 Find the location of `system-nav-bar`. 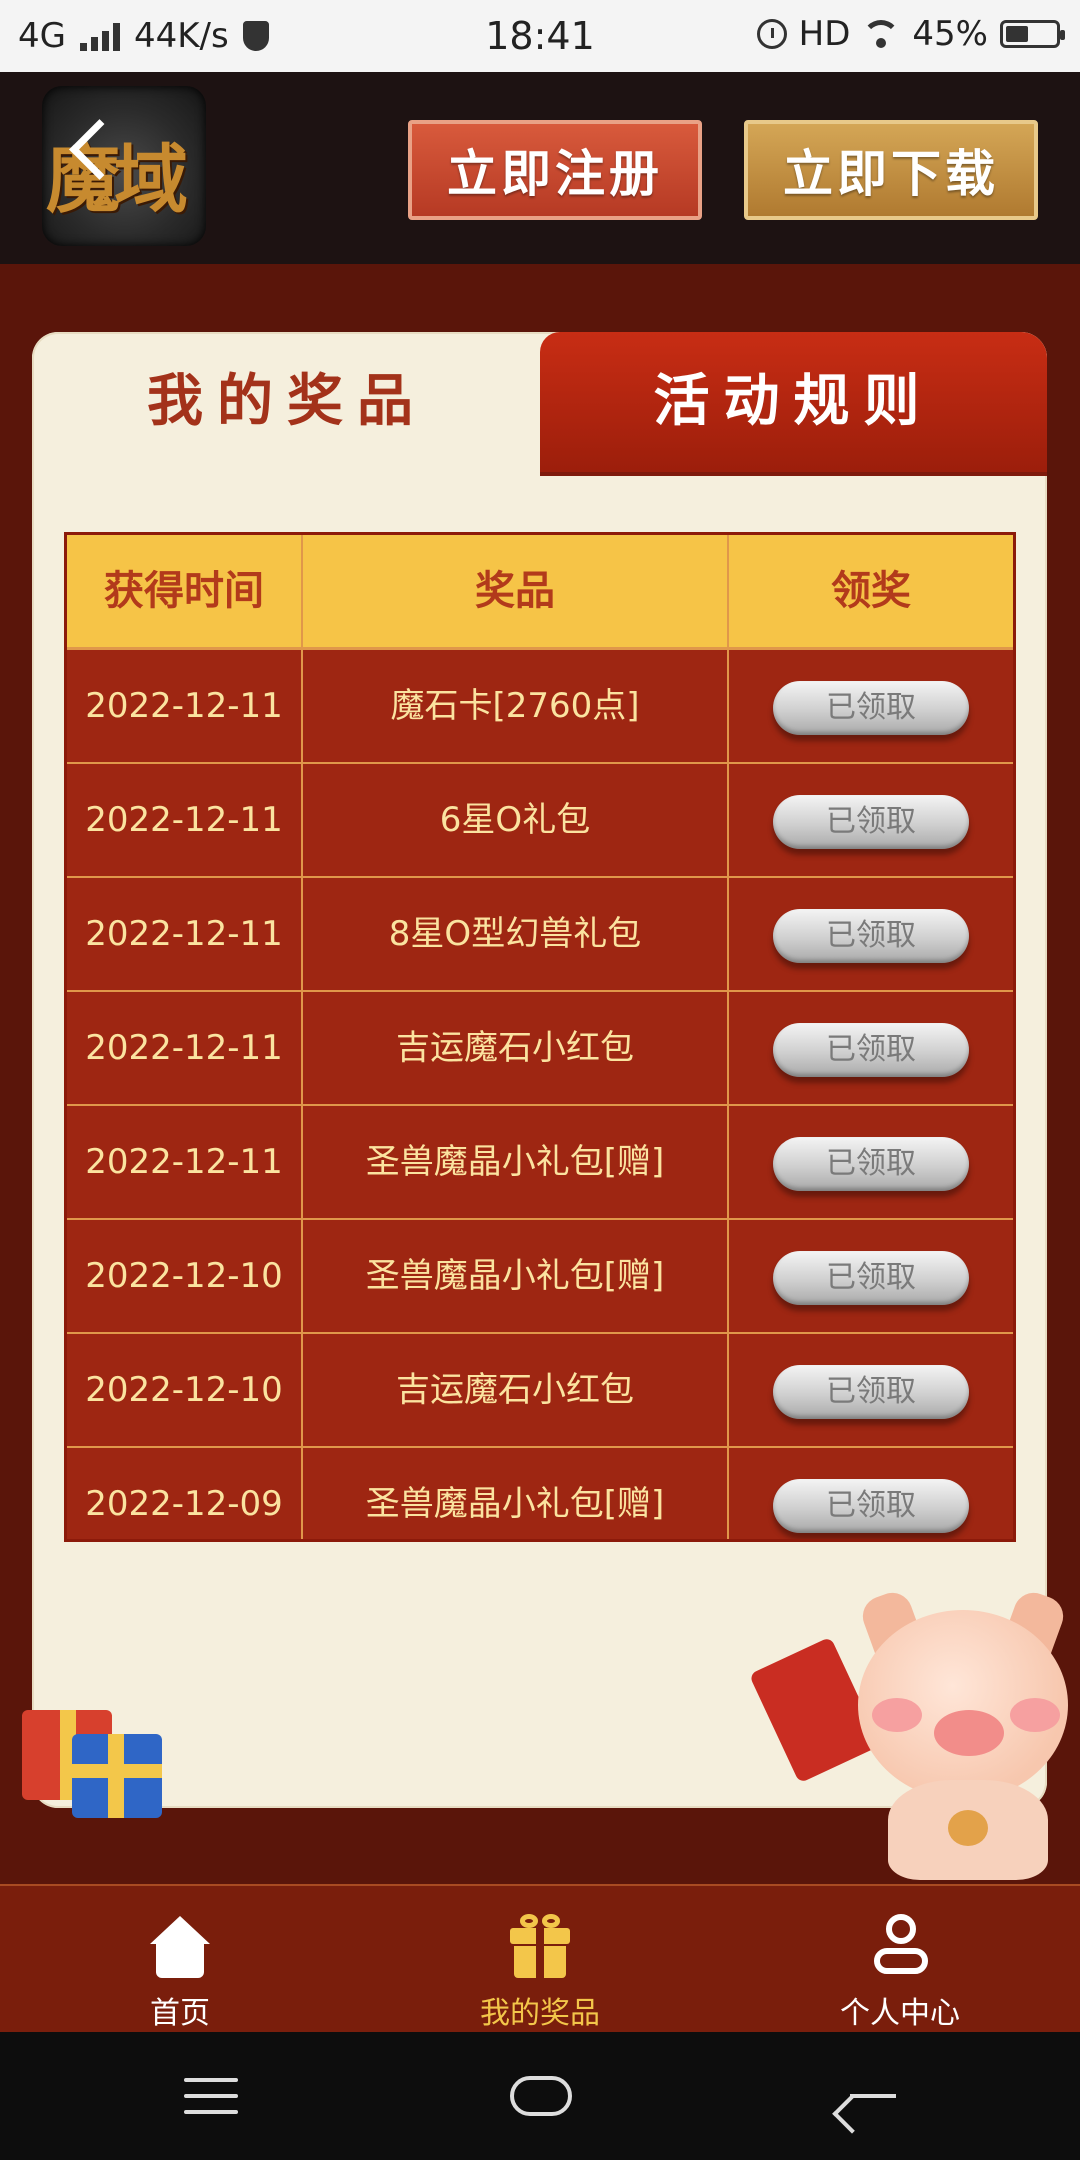

system-nav-bar is located at coordinates (540, 2096).